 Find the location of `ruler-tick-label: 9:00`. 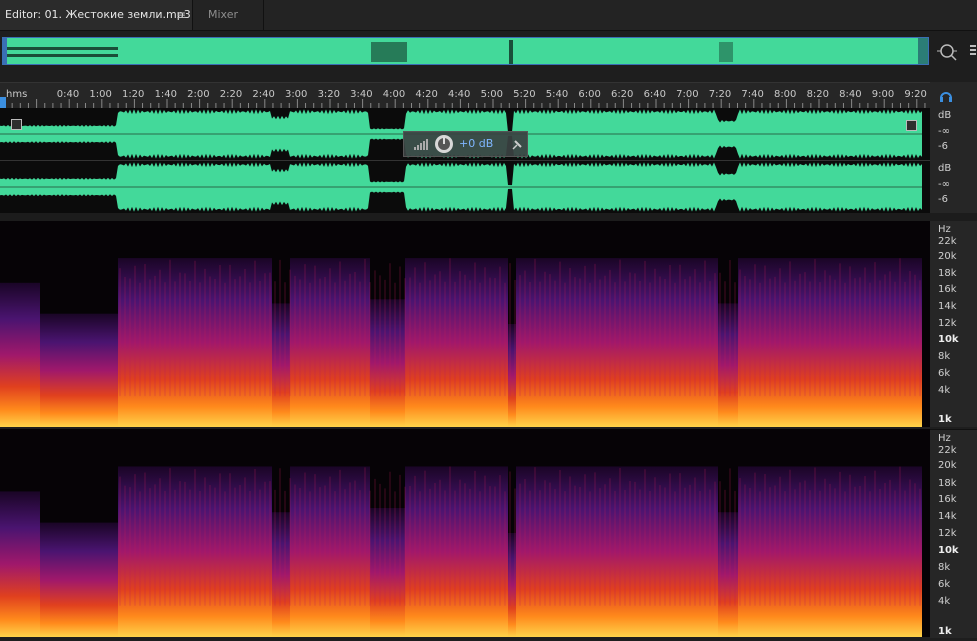

ruler-tick-label: 9:00 is located at coordinates (883, 94).